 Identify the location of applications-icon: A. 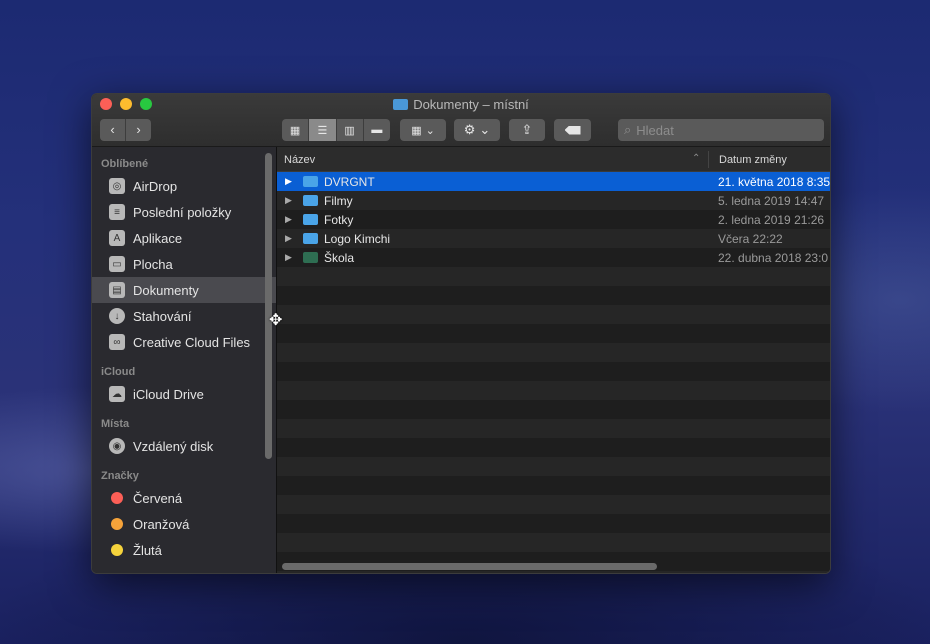
(117, 238).